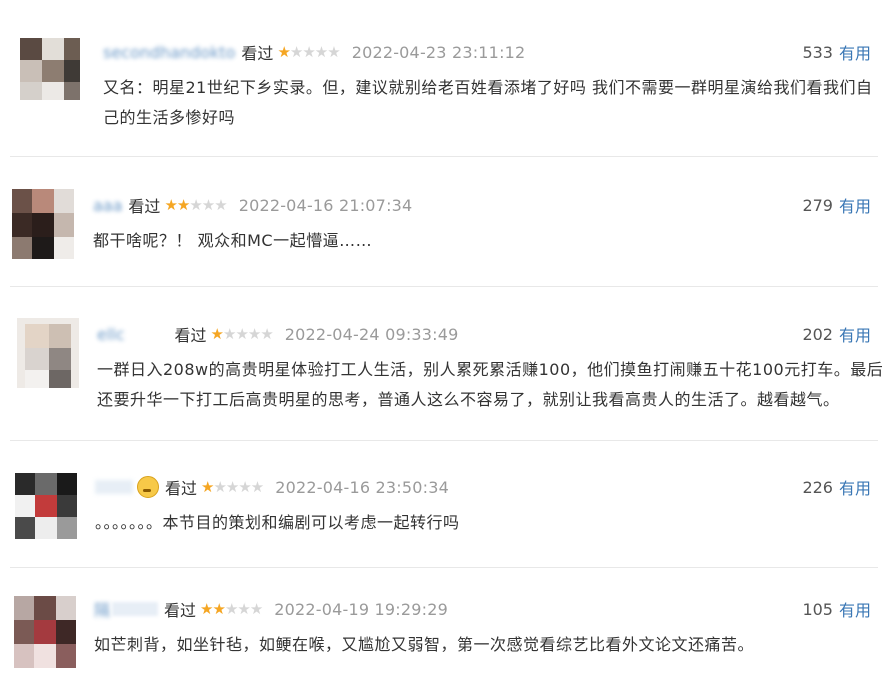 The width and height of the screenshot is (887, 685). I want to click on username-link: ellc, so click(111, 334).